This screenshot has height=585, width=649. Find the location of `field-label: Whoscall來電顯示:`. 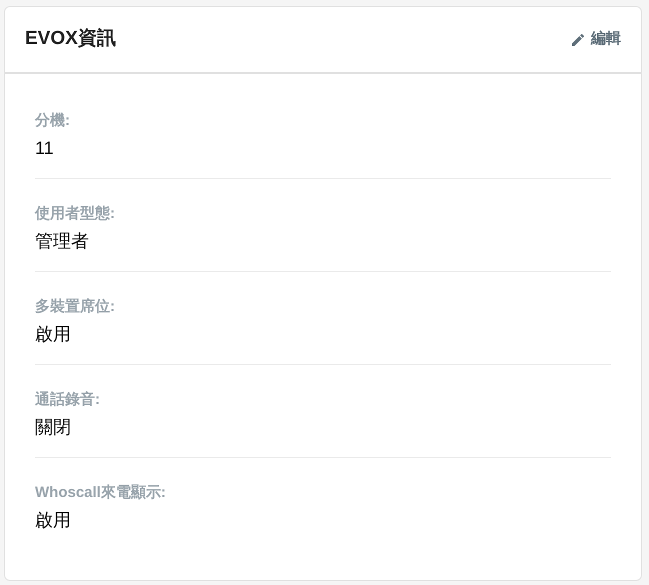

field-label: Whoscall來電顯示: is located at coordinates (100, 493).